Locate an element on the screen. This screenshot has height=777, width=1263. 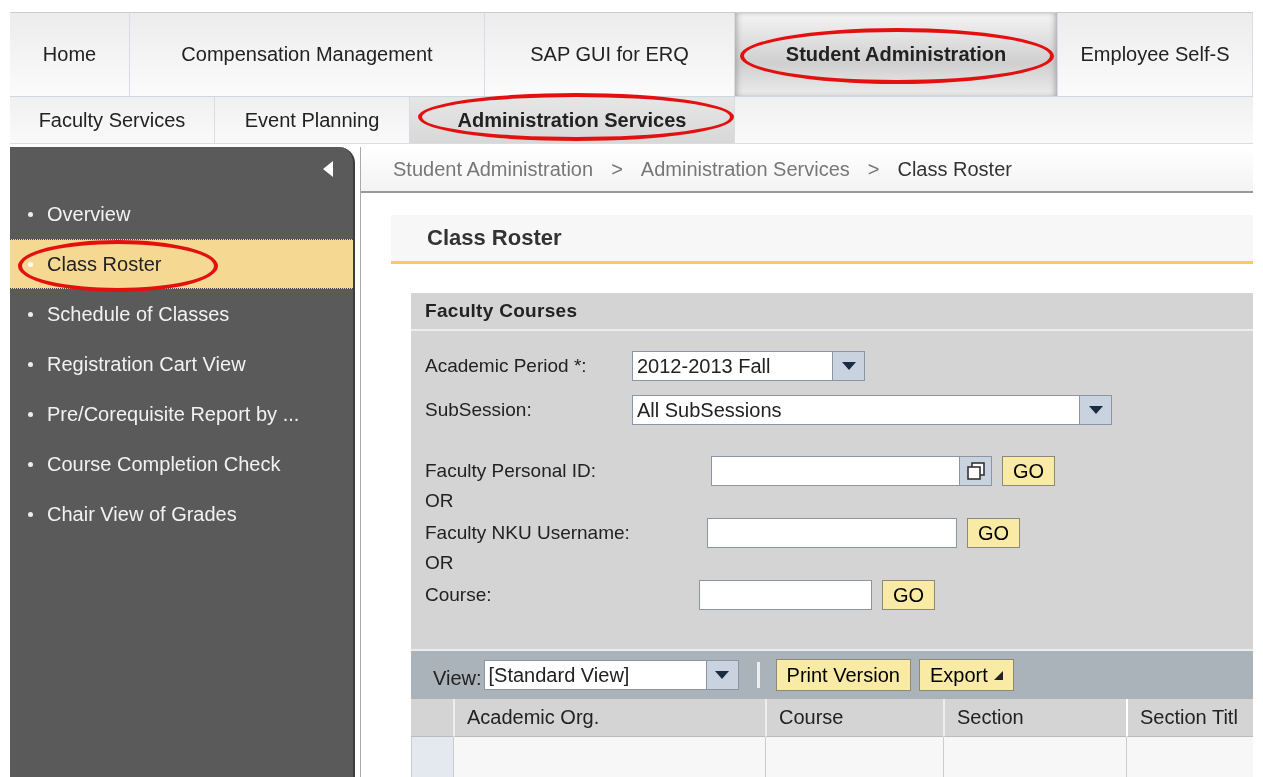
view-label: View: is located at coordinates (457, 678).